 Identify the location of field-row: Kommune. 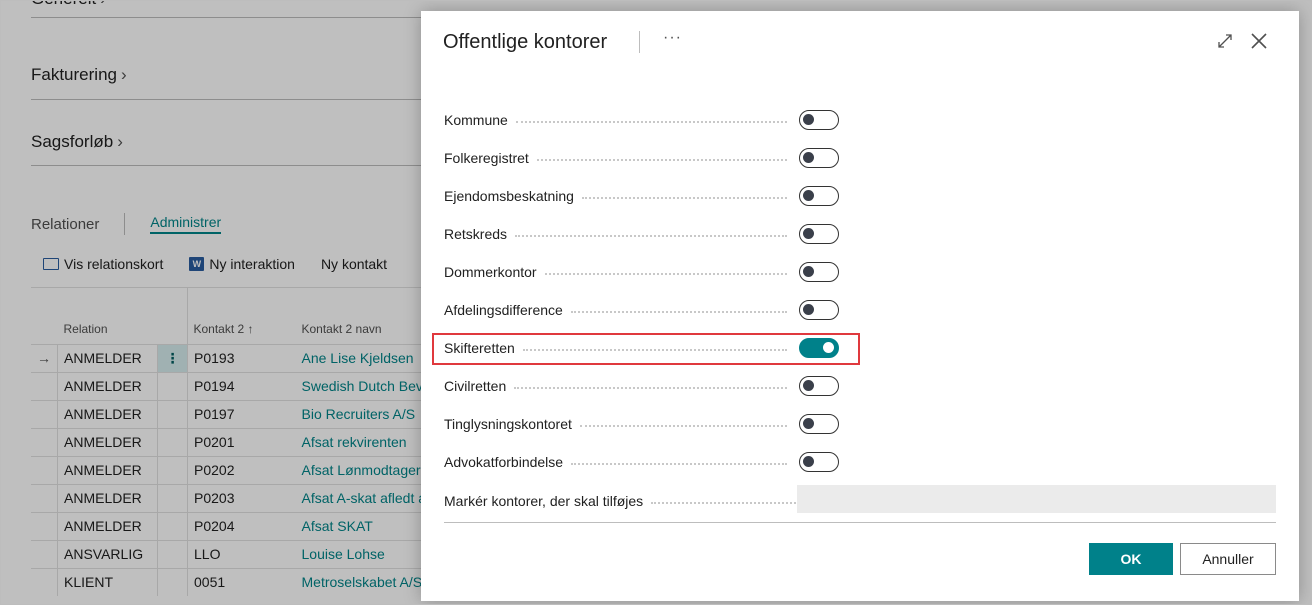
(641, 120).